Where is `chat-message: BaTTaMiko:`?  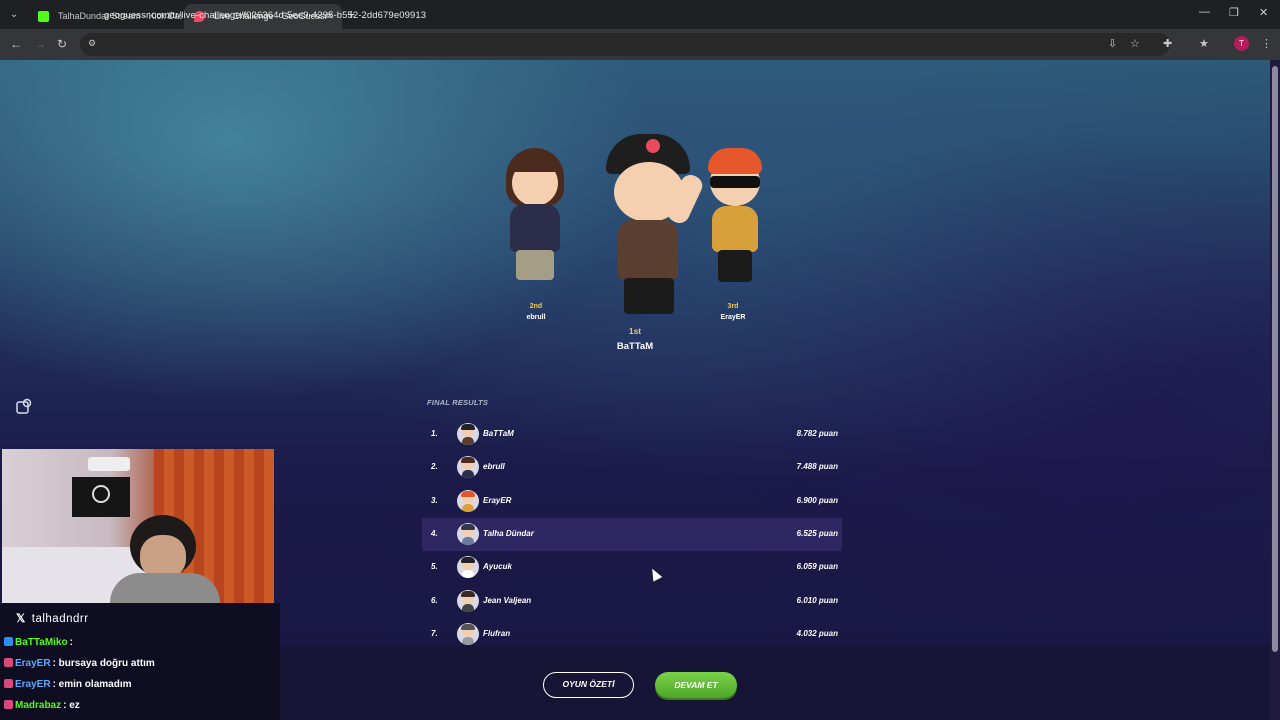 chat-message: BaTTaMiko: is located at coordinates (38, 642).